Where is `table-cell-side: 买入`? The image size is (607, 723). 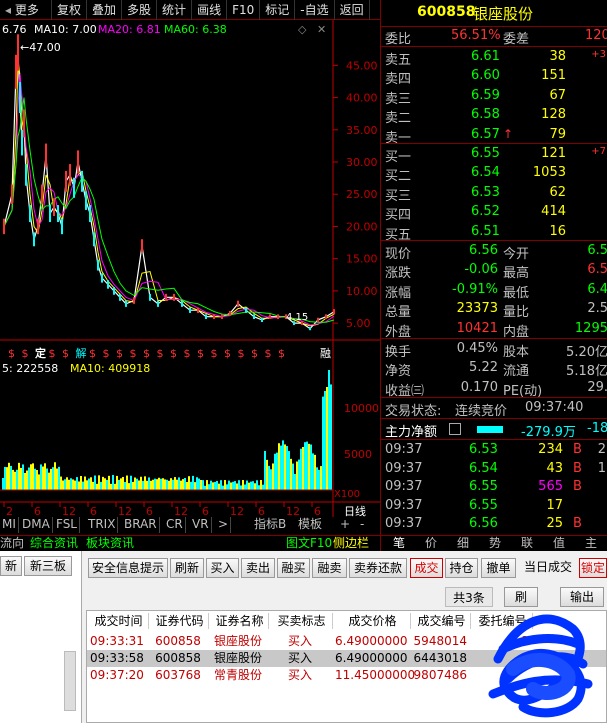
table-cell-side: 买入 is located at coordinates (299, 641).